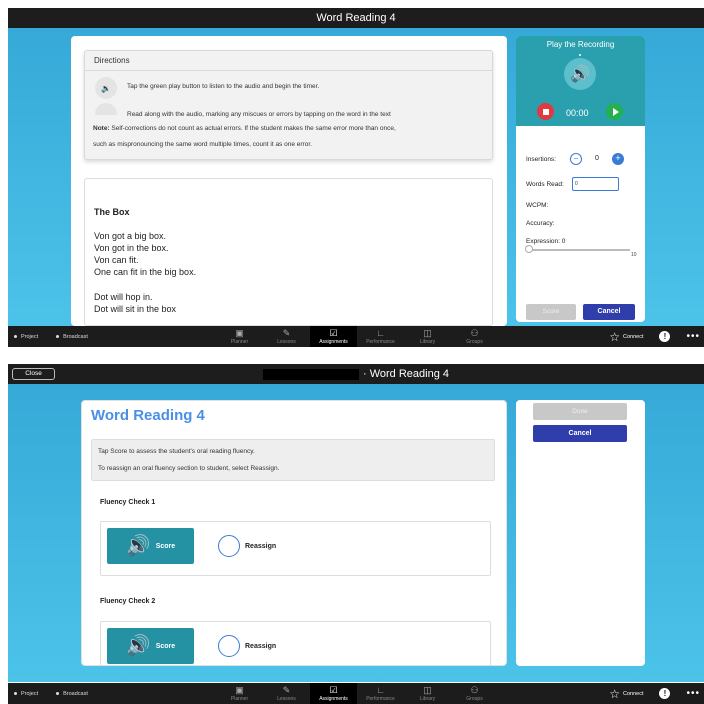 Image resolution: width=704 pixels, height=704 pixels. Describe the element at coordinates (33, 374) in the screenshot. I see `close-button: Close` at that location.